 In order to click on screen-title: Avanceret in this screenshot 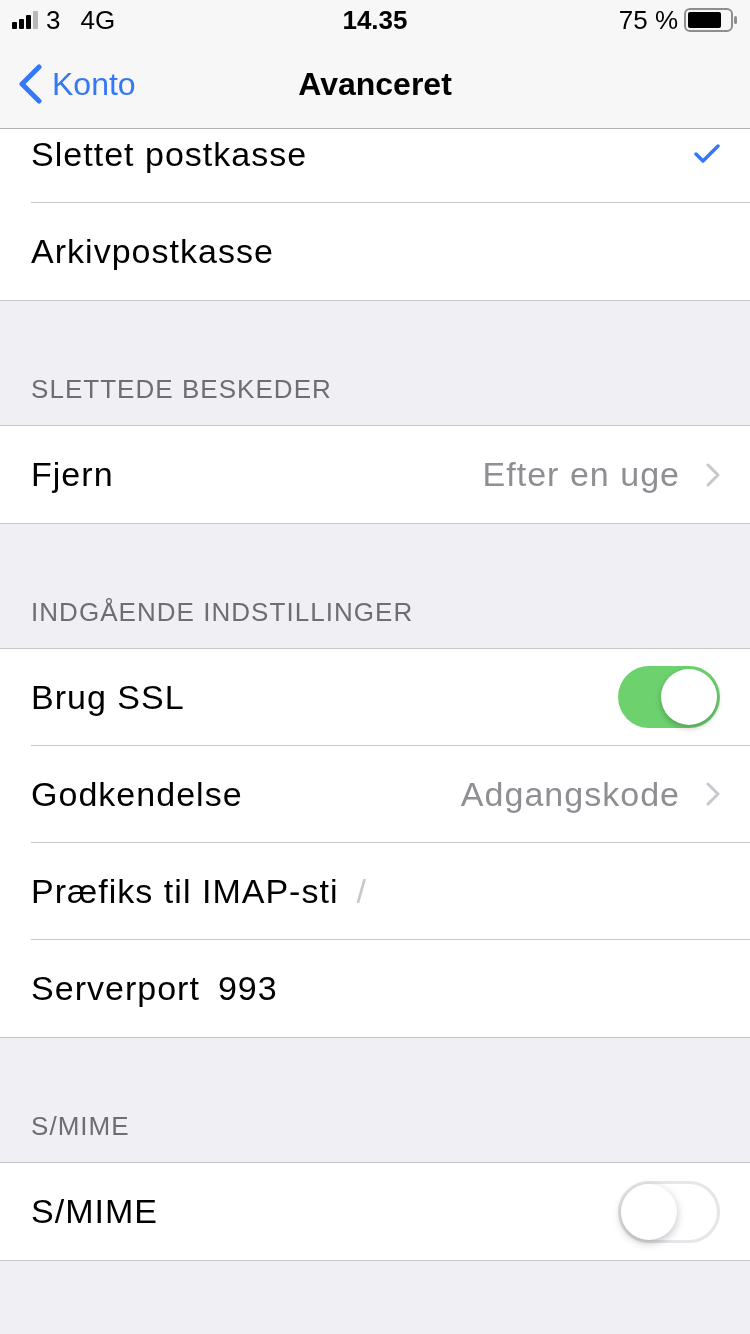, I will do `click(375, 84)`.